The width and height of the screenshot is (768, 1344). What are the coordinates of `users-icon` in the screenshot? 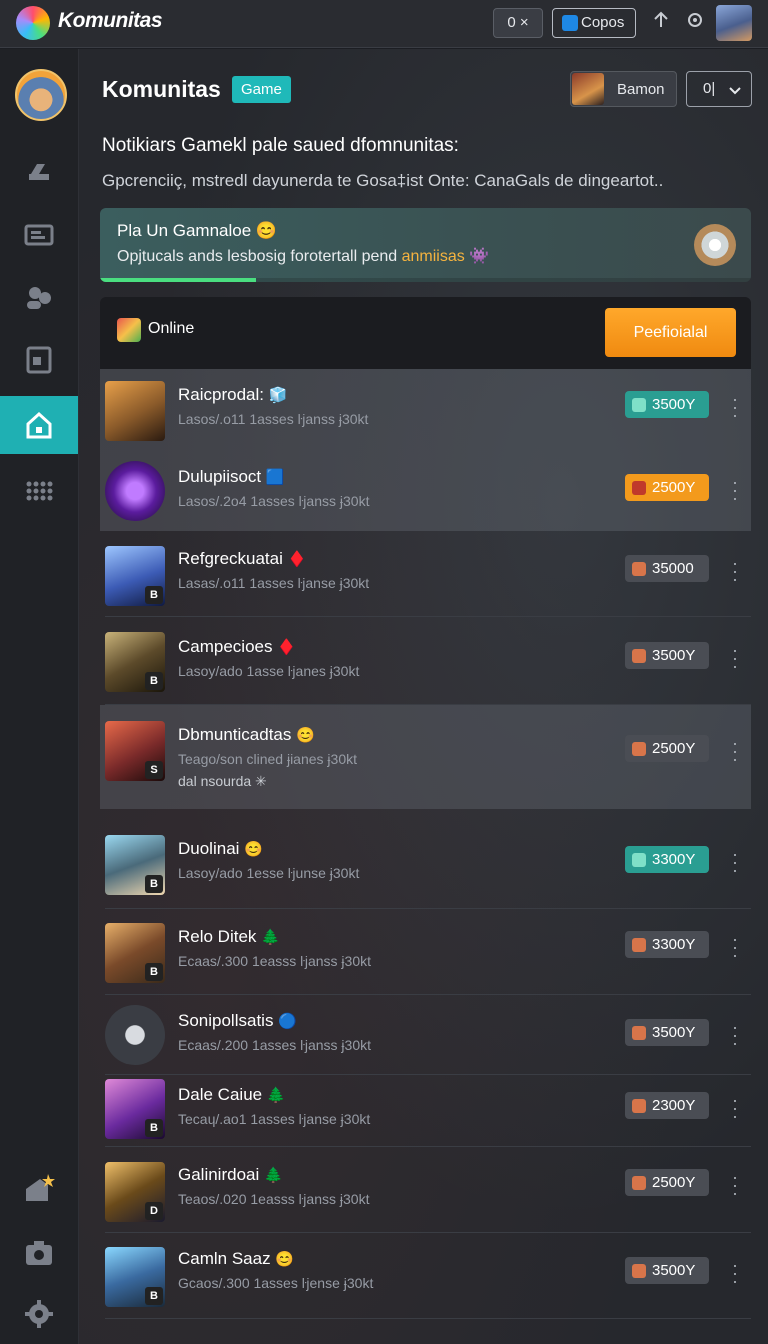 It's located at (39, 297).